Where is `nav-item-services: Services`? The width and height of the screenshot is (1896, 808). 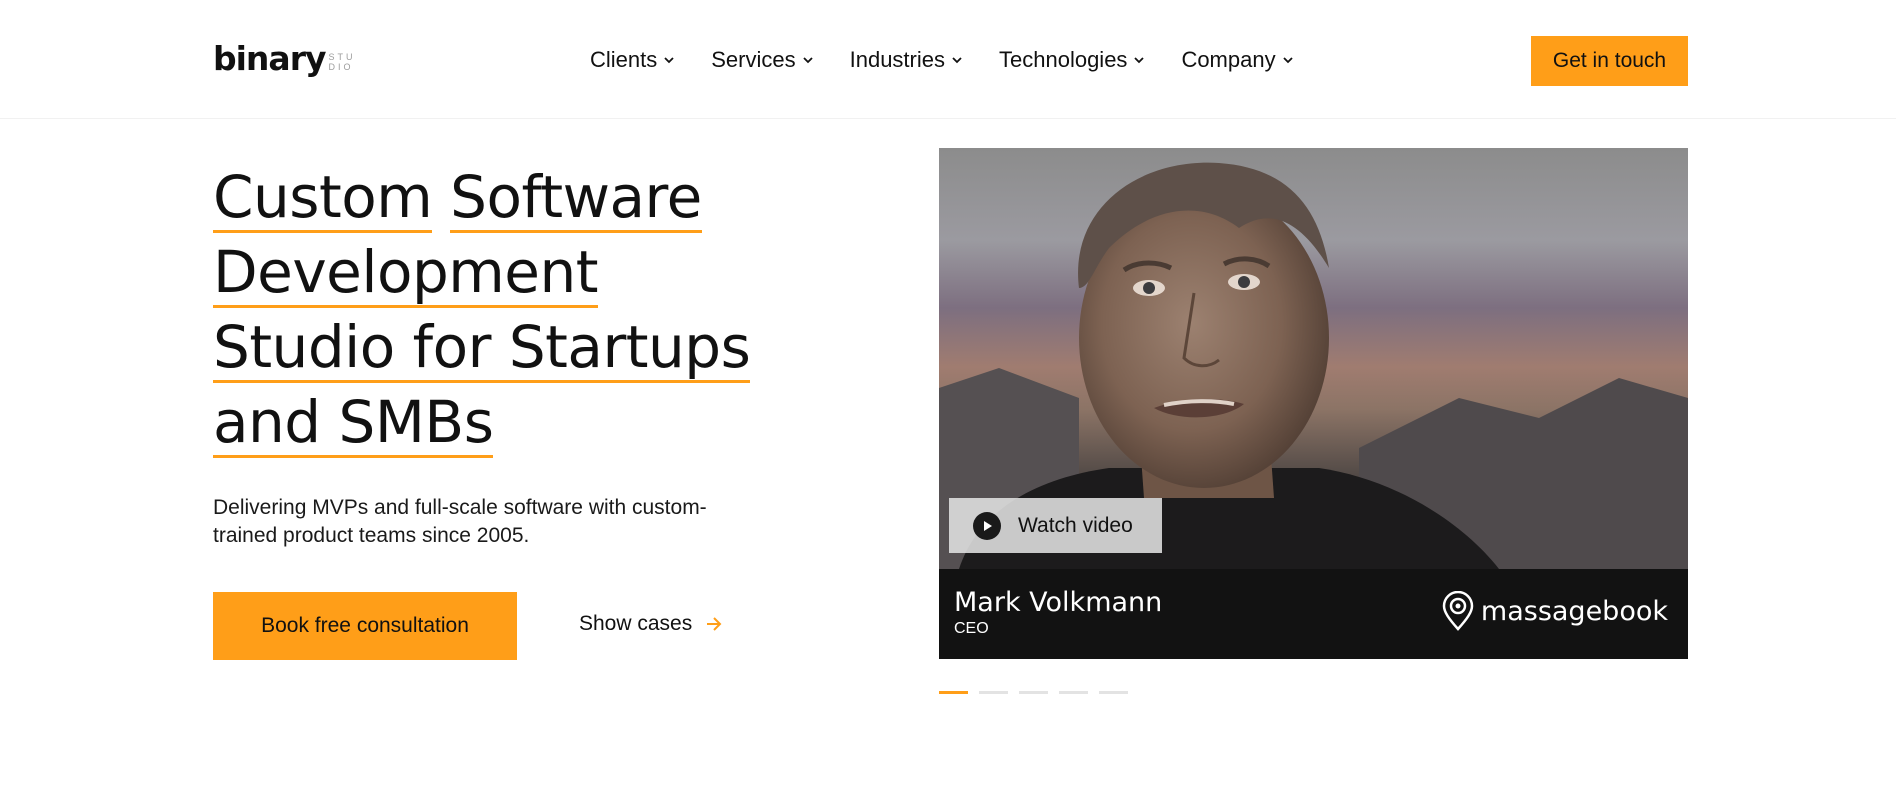 nav-item-services: Services is located at coordinates (762, 60).